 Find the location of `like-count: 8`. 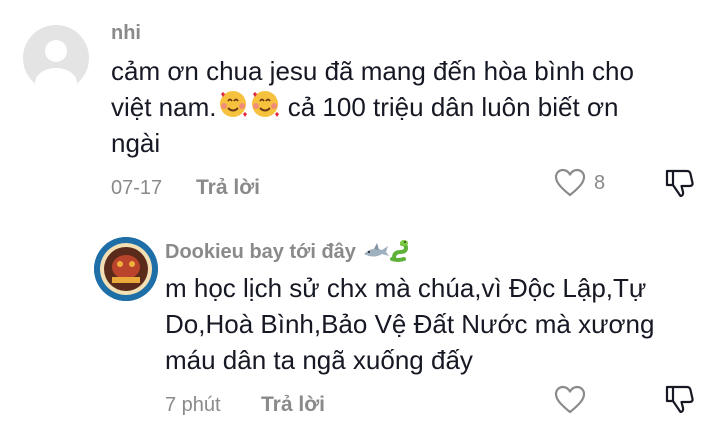

like-count: 8 is located at coordinates (600, 183).